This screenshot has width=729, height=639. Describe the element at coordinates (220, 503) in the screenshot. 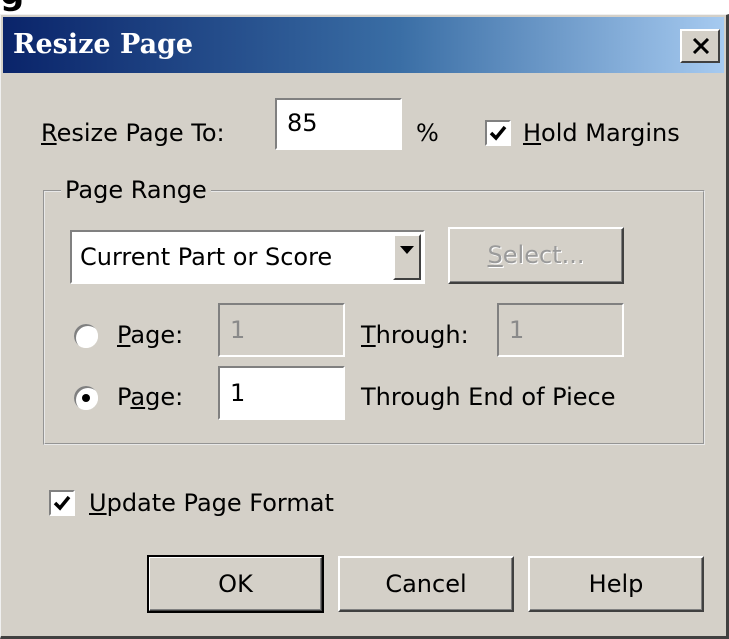

I see `update-page-format-label-rest: pdate Page Format` at that location.